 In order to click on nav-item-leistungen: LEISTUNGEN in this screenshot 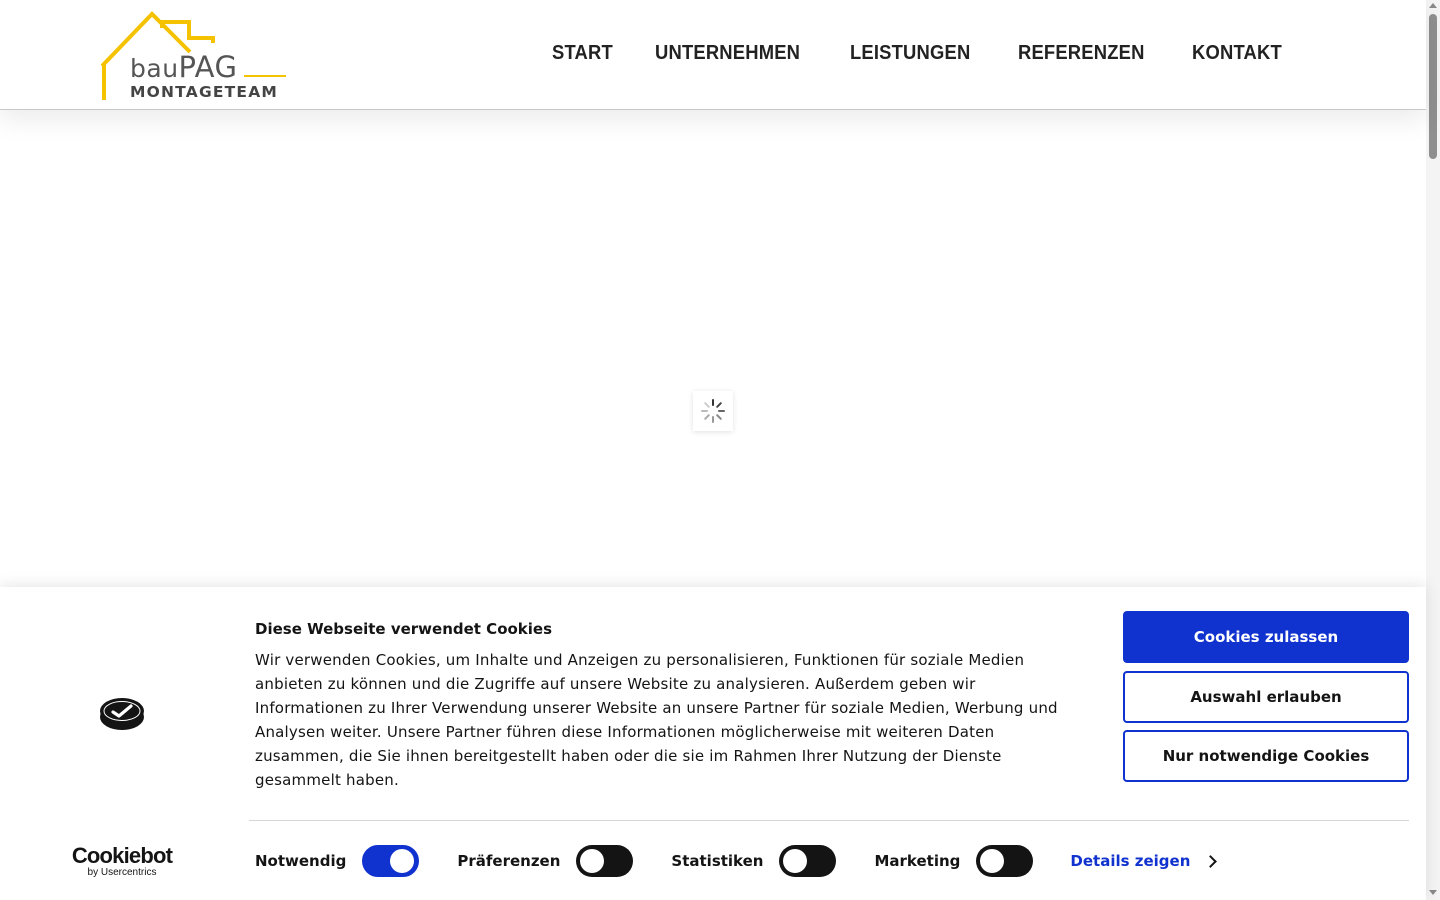, I will do `click(910, 53)`.